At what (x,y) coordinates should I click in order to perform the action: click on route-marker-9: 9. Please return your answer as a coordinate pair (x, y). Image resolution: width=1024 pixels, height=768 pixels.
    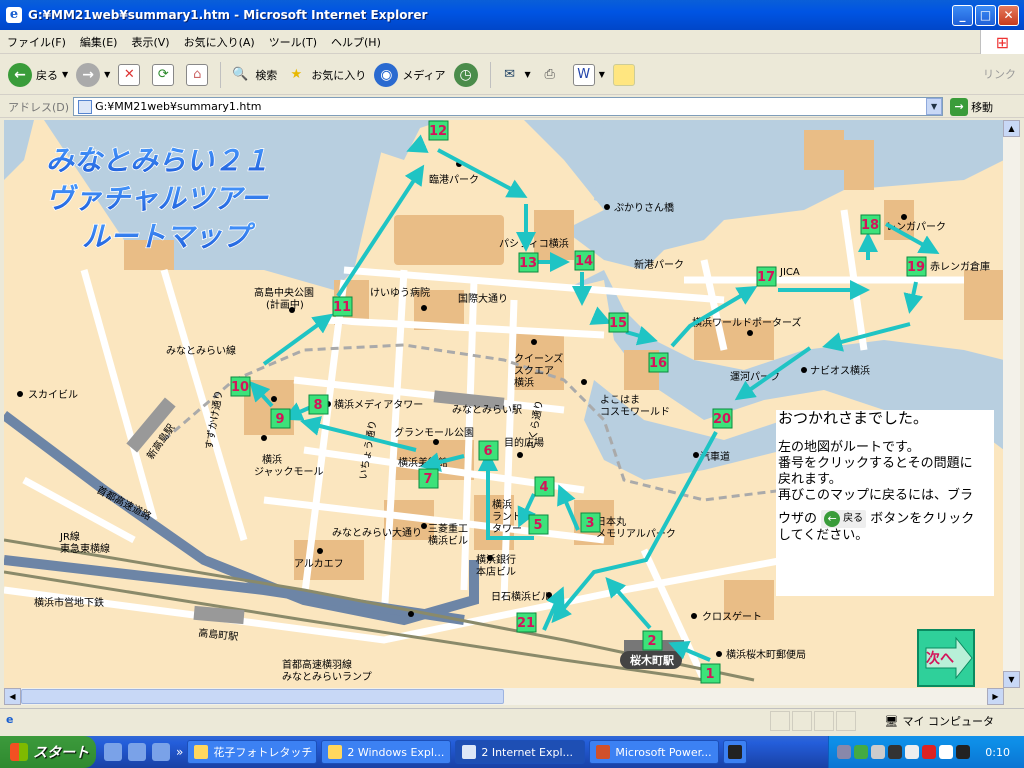
    Looking at the image, I should click on (280, 418).